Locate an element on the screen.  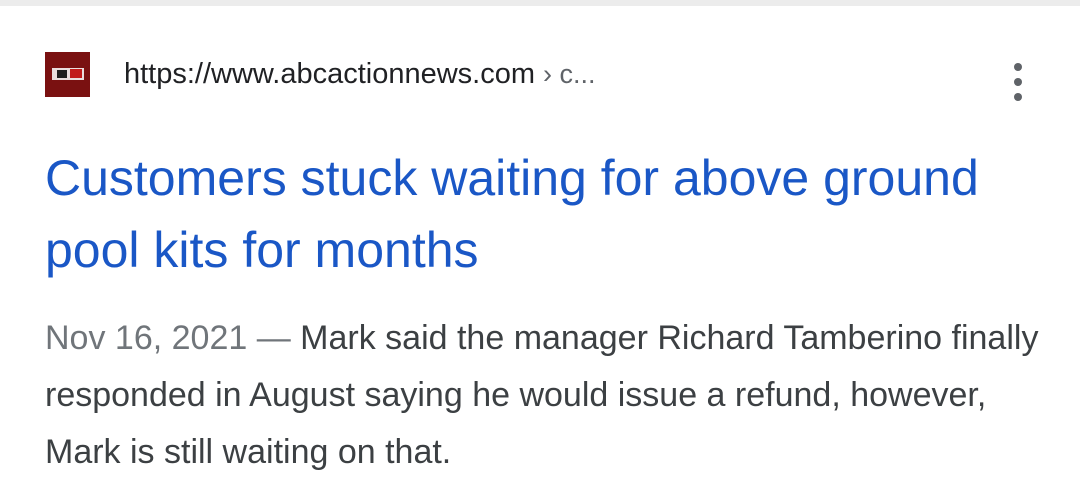
more-vert-icon is located at coordinates (1018, 82).